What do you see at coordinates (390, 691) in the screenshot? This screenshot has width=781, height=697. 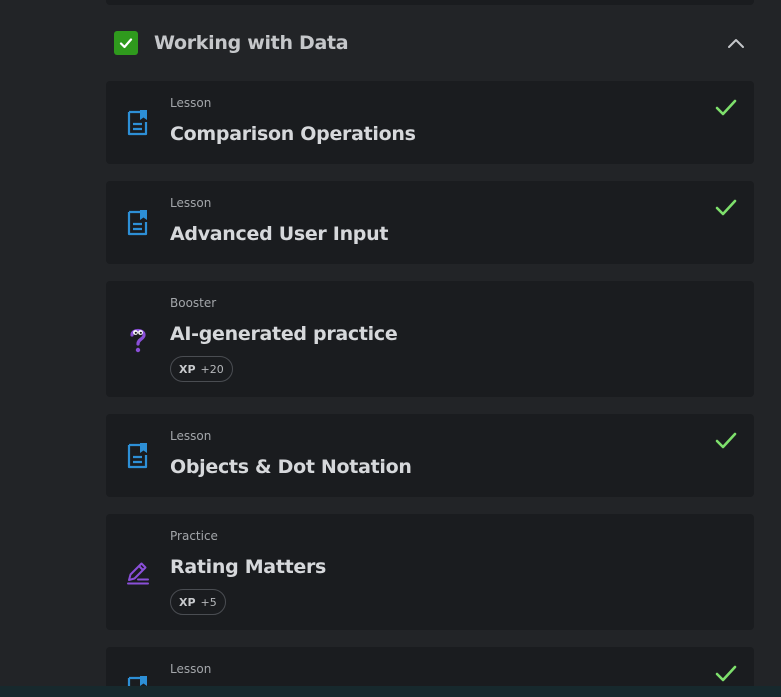 I see `bottom-bar` at bounding box center [390, 691].